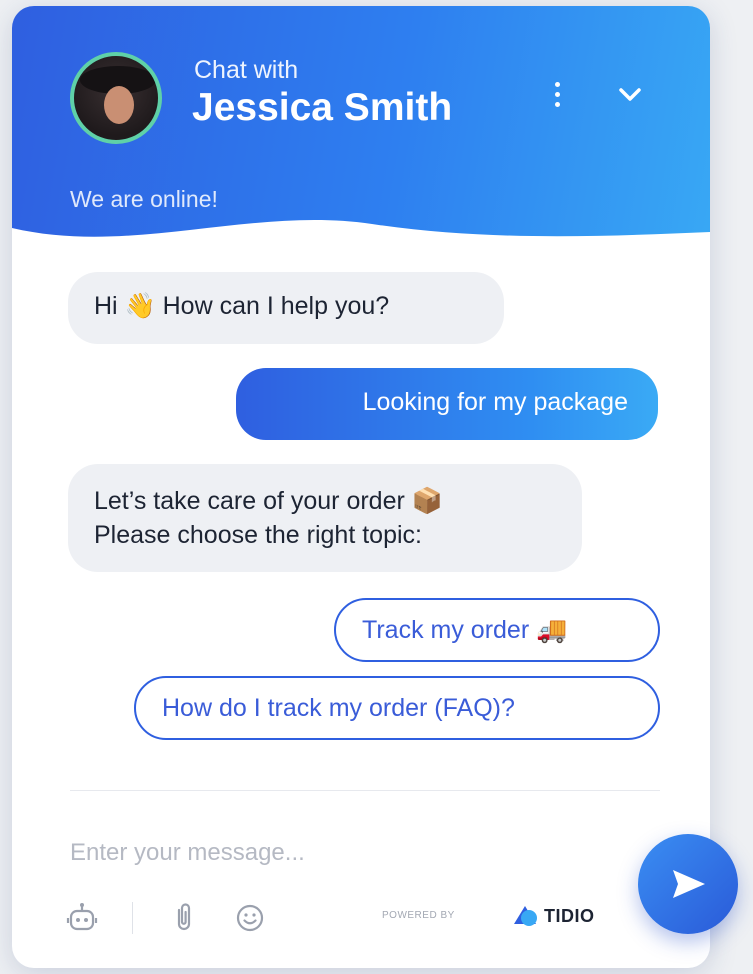 Image resolution: width=753 pixels, height=974 pixels. Describe the element at coordinates (397, 708) in the screenshot. I see `quick-reply-faq: How do I track my order (FAQ)?` at that location.